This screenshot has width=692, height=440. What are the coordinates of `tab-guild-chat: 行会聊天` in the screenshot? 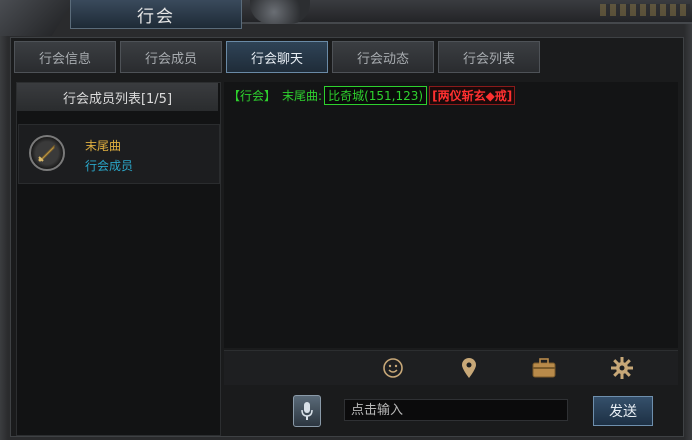 It's located at (277, 57).